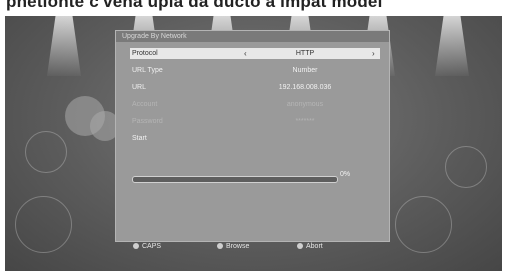 The height and width of the screenshot is (271, 508). What do you see at coordinates (255, 138) in the screenshot?
I see `start-row: Start` at bounding box center [255, 138].